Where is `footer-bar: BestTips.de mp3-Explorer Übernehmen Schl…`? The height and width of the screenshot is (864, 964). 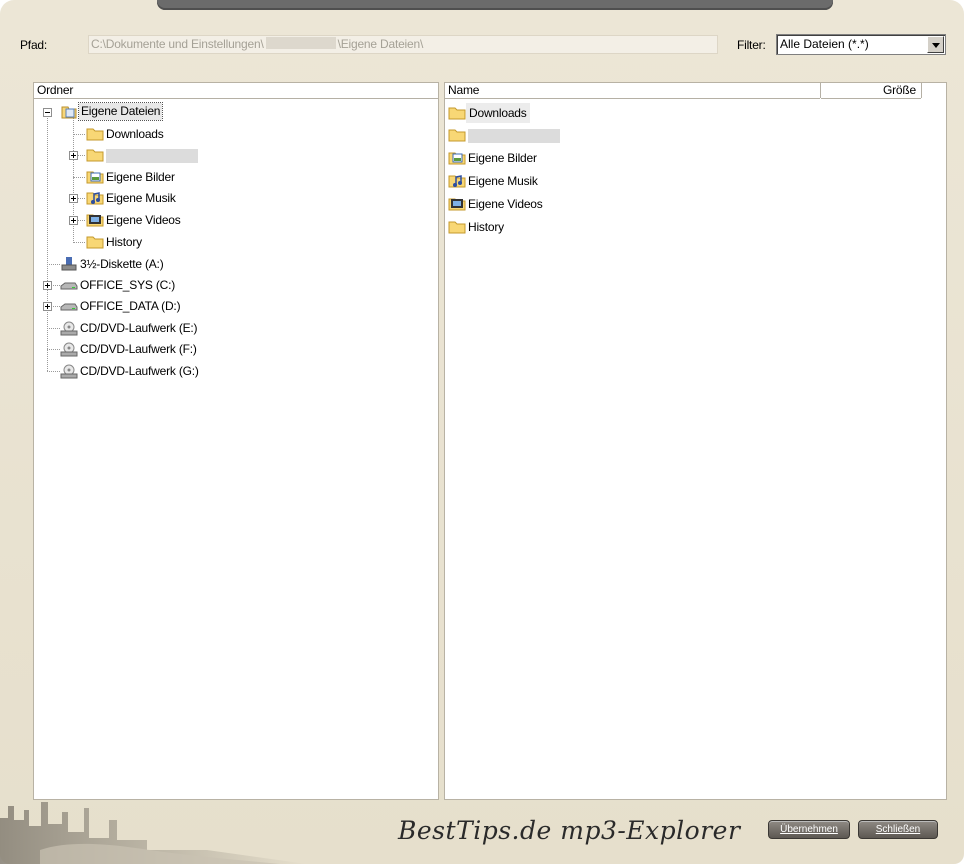 footer-bar: BestTips.de mp3-Explorer Übernehmen Schl… is located at coordinates (482, 832).